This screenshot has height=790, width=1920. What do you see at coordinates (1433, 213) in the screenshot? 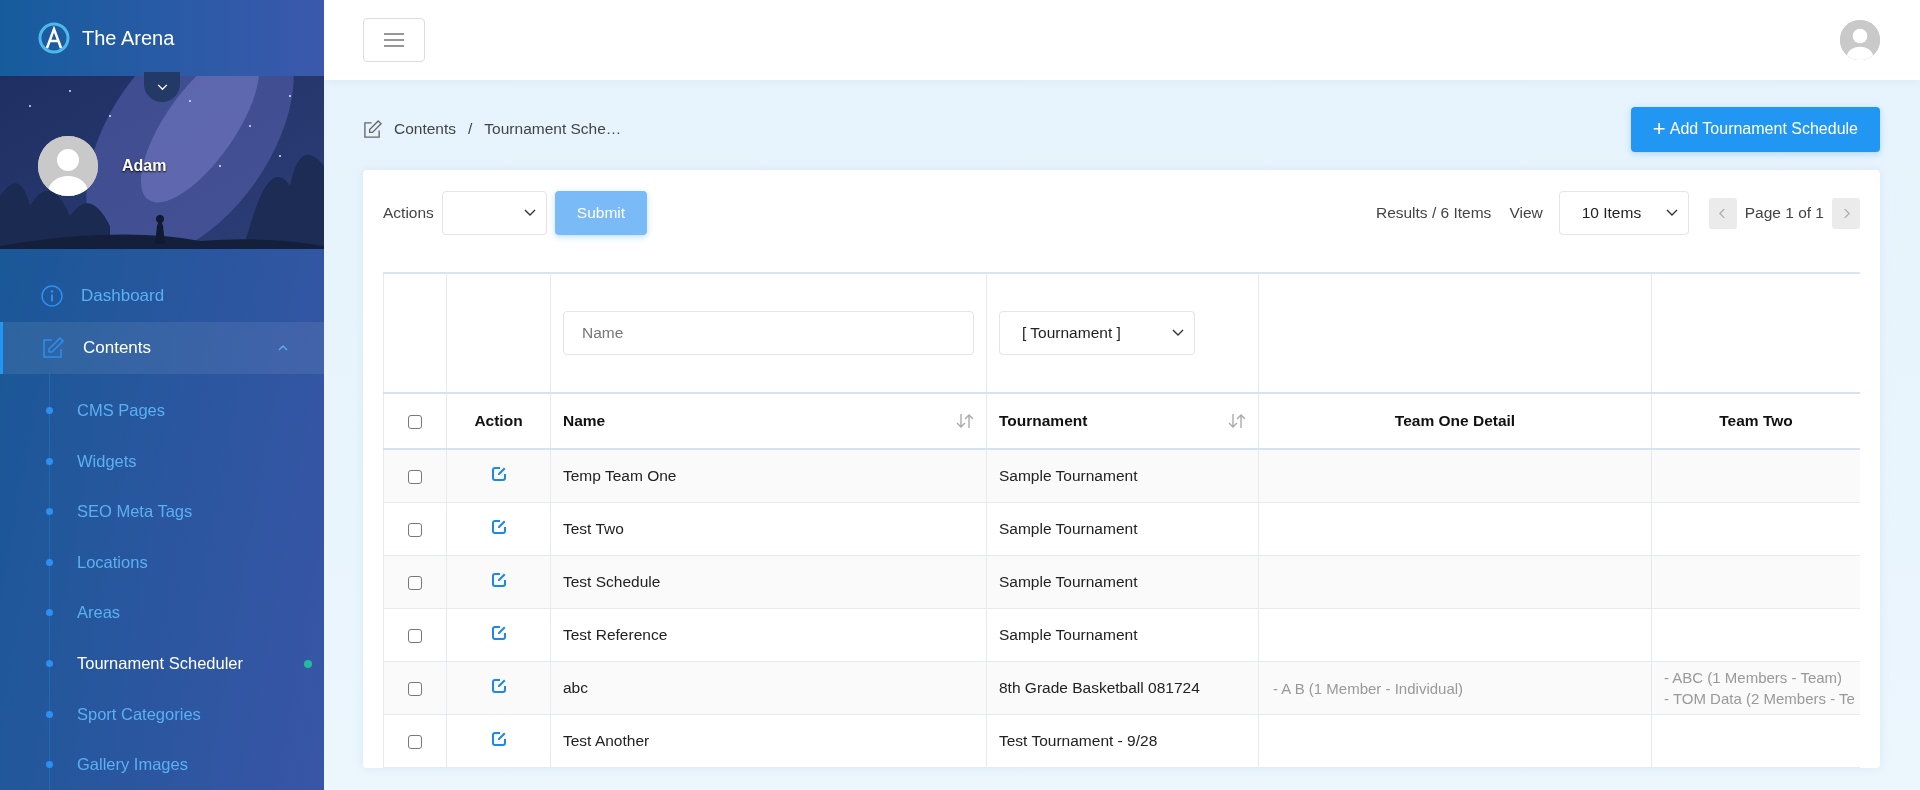
I see `results-count: Results / 6 Items` at bounding box center [1433, 213].